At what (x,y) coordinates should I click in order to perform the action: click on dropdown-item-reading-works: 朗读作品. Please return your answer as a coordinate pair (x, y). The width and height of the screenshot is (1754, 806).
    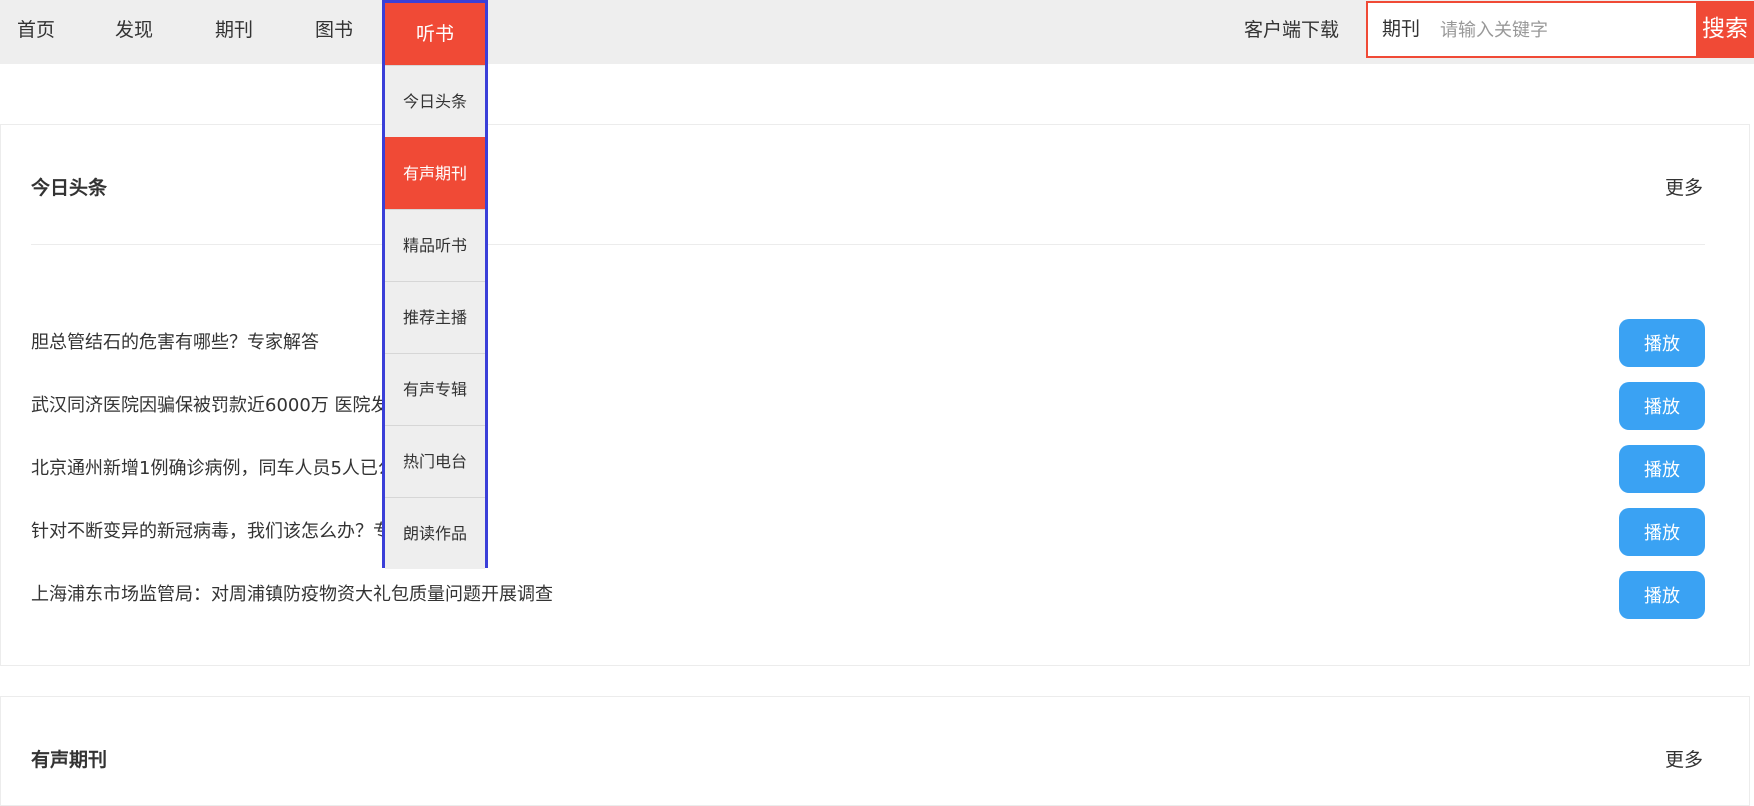
    Looking at the image, I should click on (435, 533).